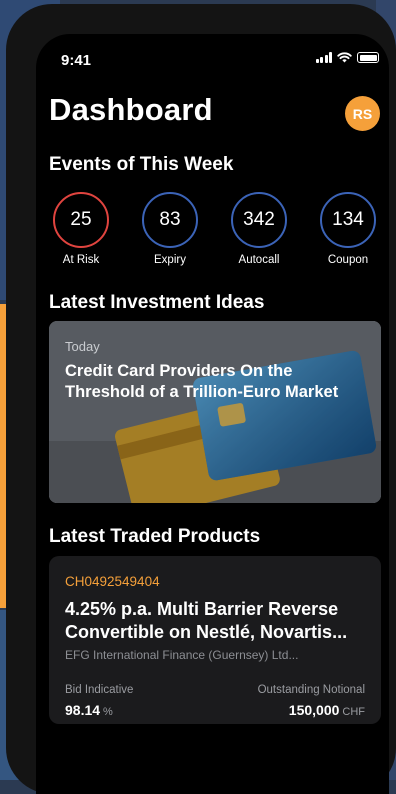 This screenshot has width=396, height=794. I want to click on avatar: RS, so click(362, 113).